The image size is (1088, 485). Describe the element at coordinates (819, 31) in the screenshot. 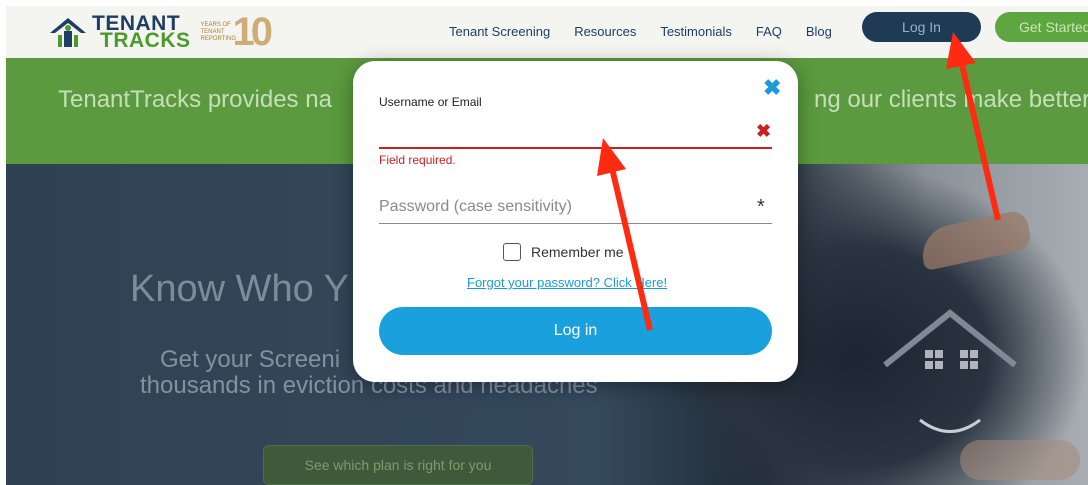

I see `nav-blog: Blog` at that location.